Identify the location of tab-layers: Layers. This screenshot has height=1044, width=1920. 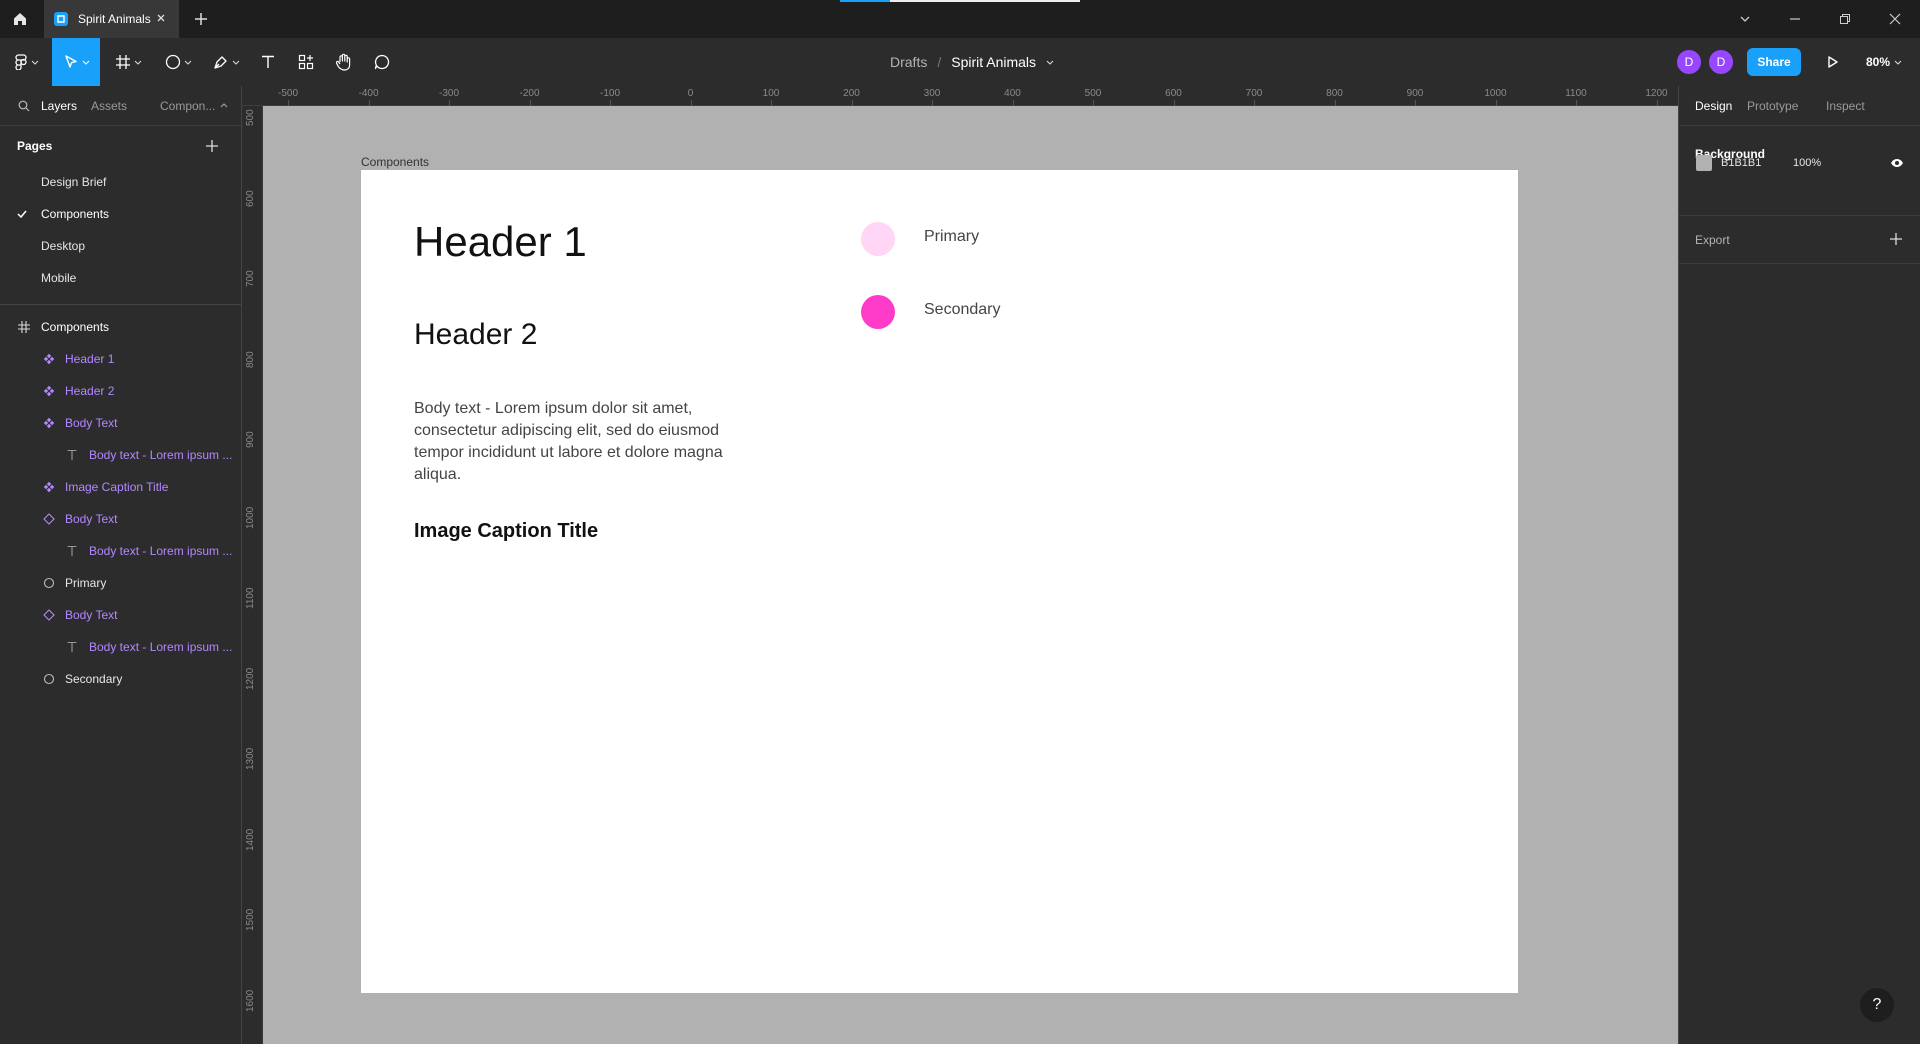
(59, 106).